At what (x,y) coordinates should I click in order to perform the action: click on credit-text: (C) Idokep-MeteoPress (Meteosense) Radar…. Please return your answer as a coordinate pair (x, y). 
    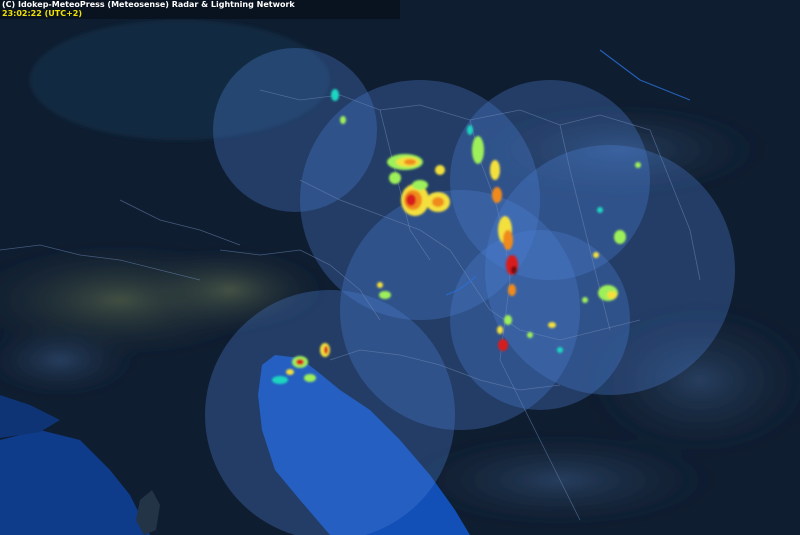
    Looking at the image, I should click on (148, 4).